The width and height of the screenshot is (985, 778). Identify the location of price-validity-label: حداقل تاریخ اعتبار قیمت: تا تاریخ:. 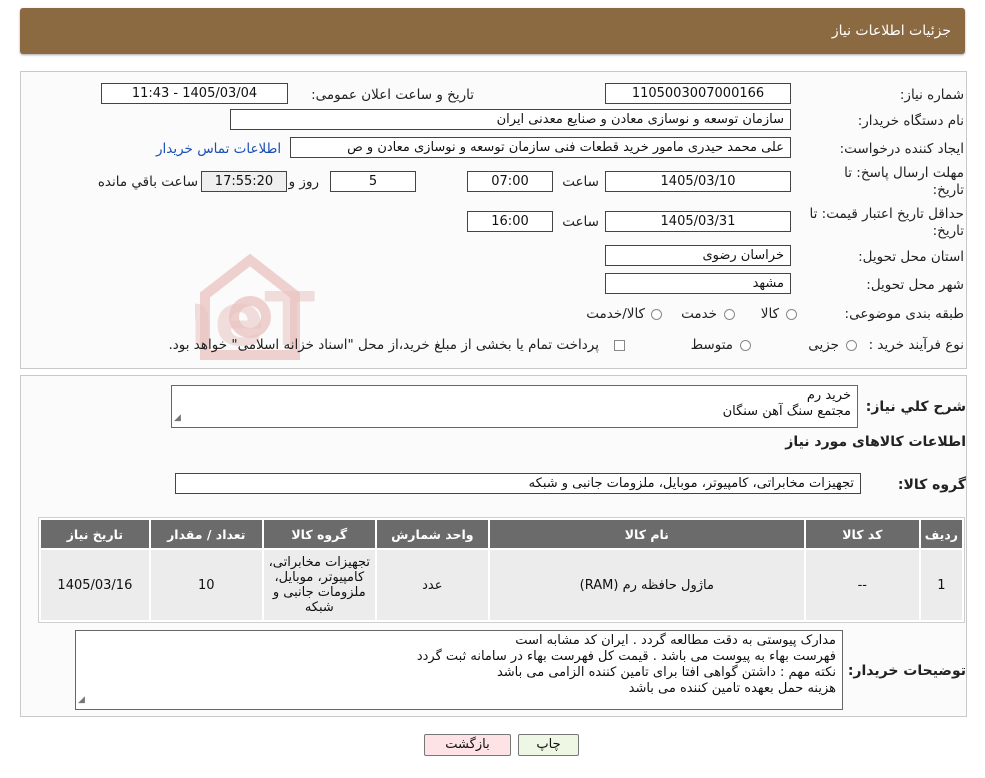
(886, 222).